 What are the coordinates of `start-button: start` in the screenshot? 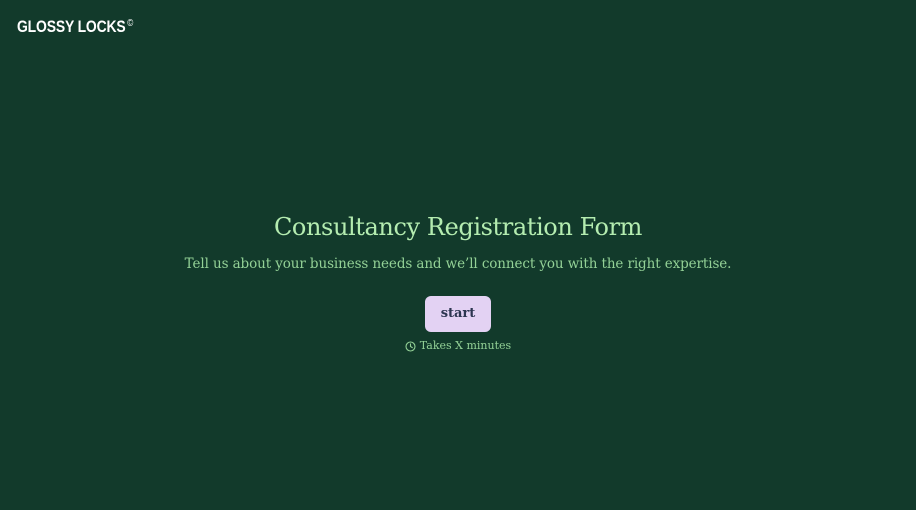 It's located at (458, 314).